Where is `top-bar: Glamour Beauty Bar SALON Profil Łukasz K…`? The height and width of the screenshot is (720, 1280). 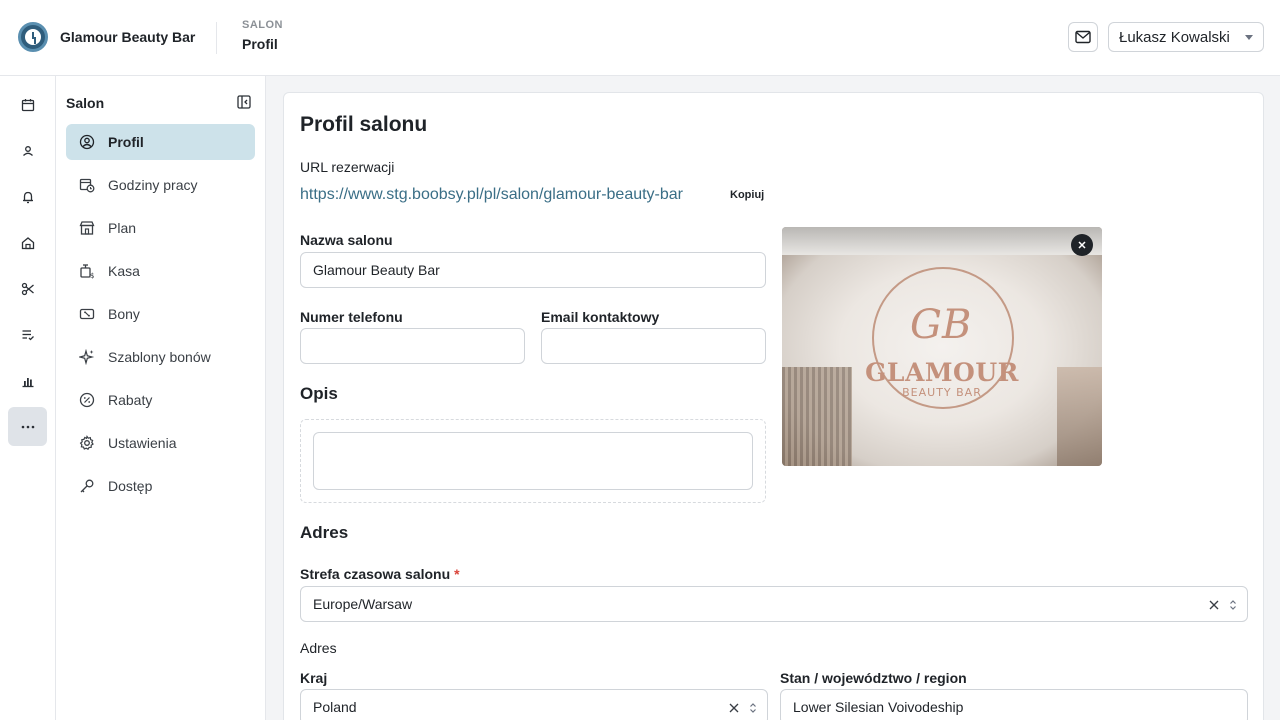 top-bar: Glamour Beauty Bar SALON Profil Łukasz K… is located at coordinates (640, 38).